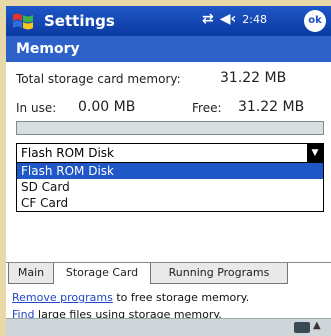 The width and height of the screenshot is (331, 336). I want to click on option-flash-rom-disk: Flash ROM Disk, so click(170, 171).